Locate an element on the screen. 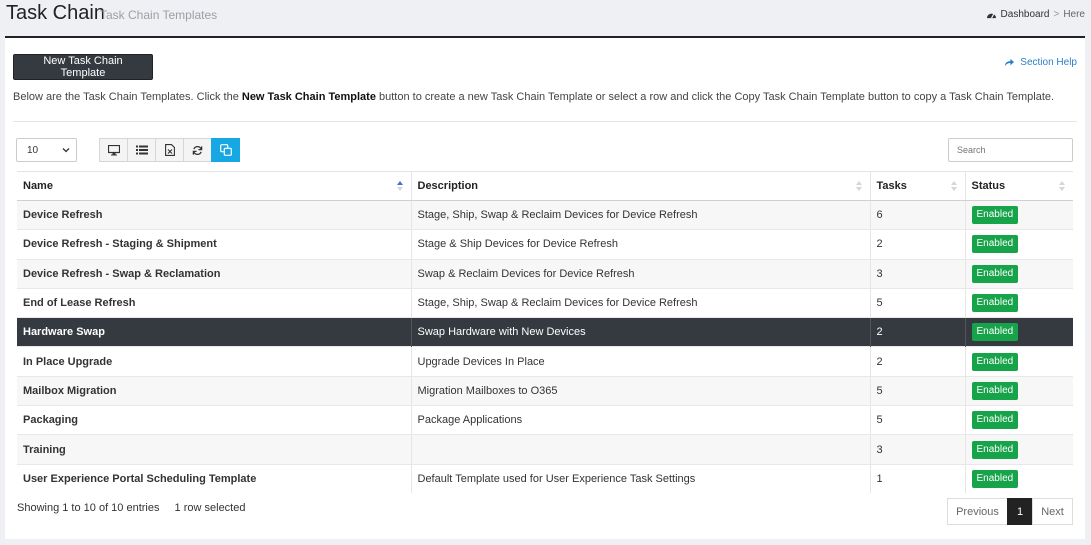 This screenshot has width=1091, height=545. next-page-button: Next is located at coordinates (1052, 511).